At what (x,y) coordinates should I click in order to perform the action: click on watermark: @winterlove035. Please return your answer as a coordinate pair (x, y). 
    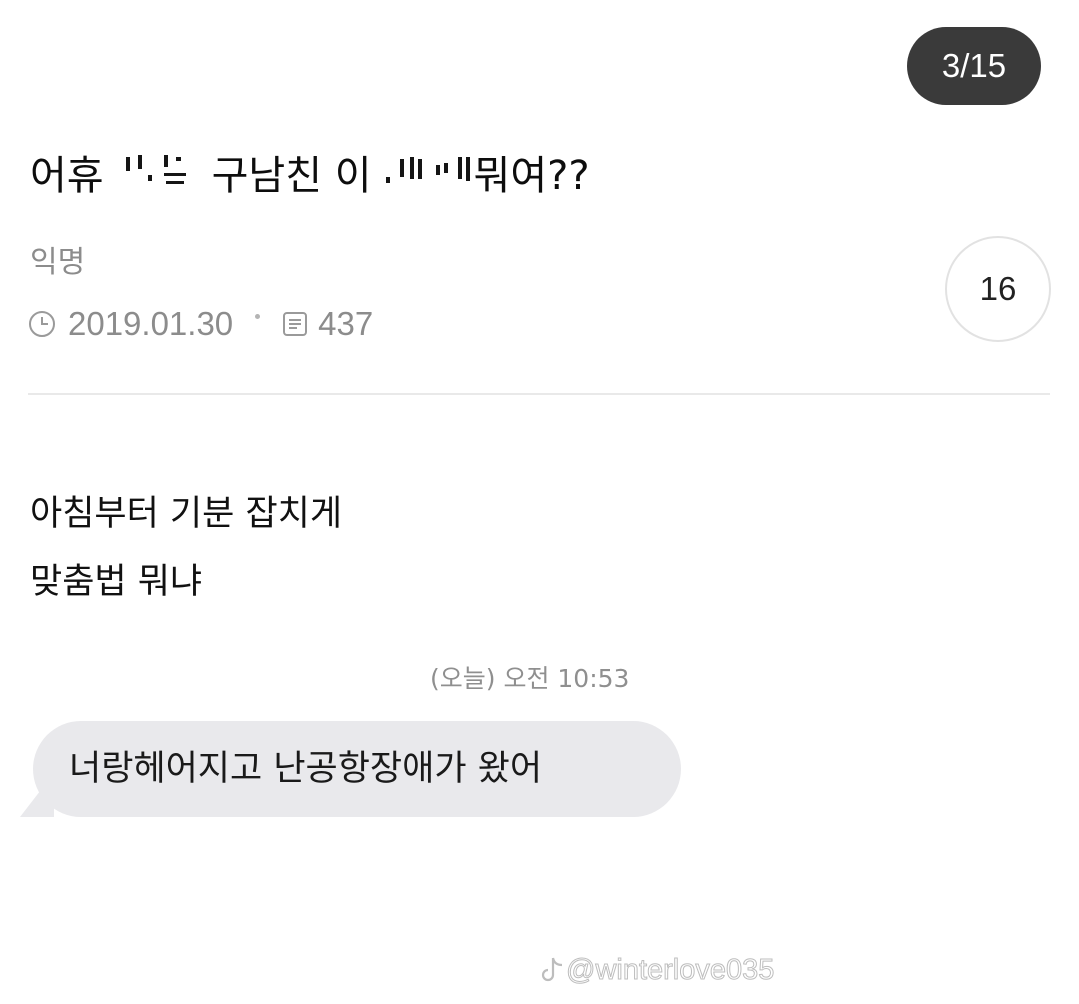
    Looking at the image, I should click on (657, 970).